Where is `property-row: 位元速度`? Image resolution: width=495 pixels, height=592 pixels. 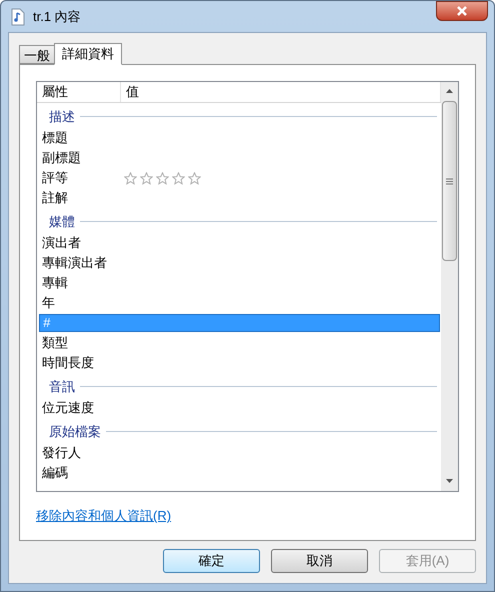 property-row: 位元速度 is located at coordinates (239, 408).